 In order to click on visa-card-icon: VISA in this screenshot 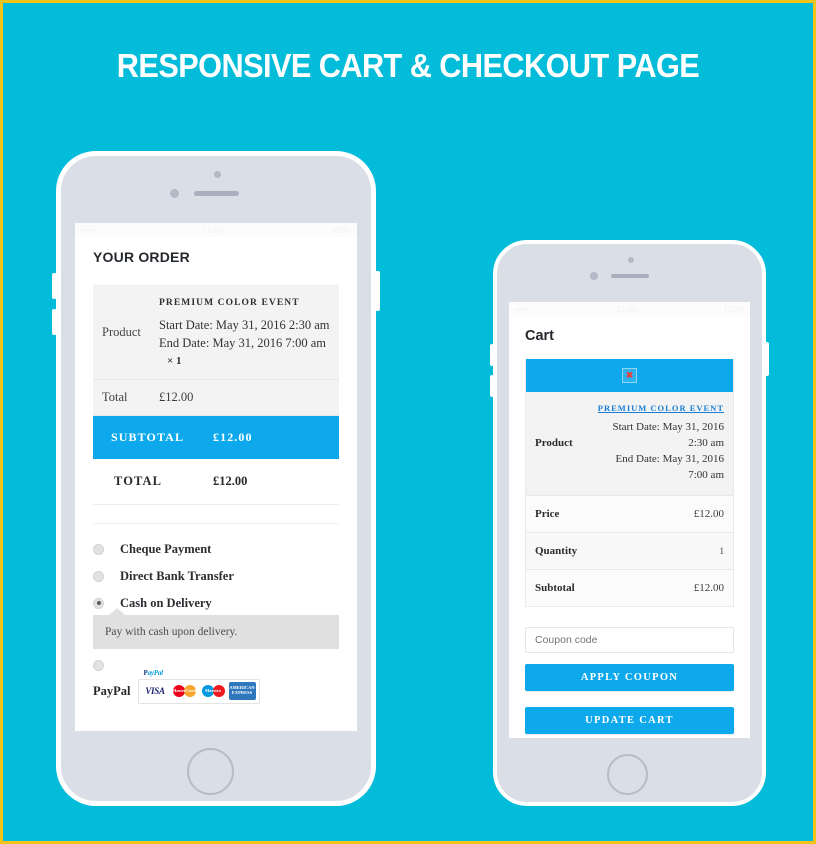, I will do `click(155, 690)`.